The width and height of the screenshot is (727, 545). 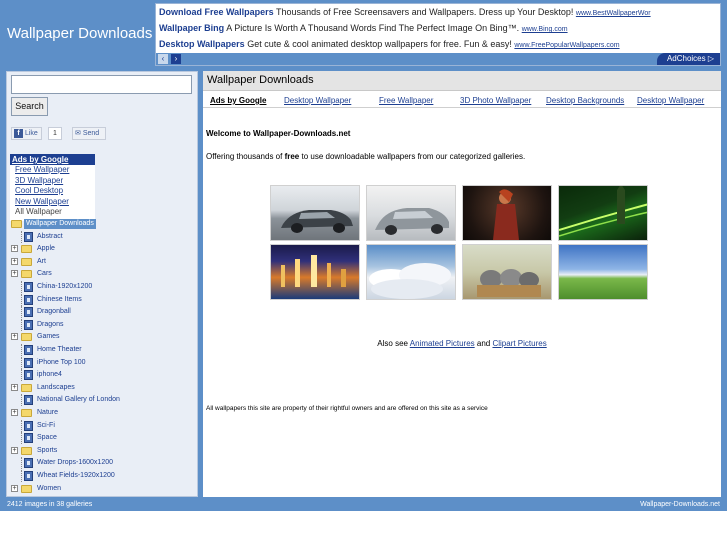 What do you see at coordinates (103, 312) in the screenshot?
I see `tree-item: Dragonball` at bounding box center [103, 312].